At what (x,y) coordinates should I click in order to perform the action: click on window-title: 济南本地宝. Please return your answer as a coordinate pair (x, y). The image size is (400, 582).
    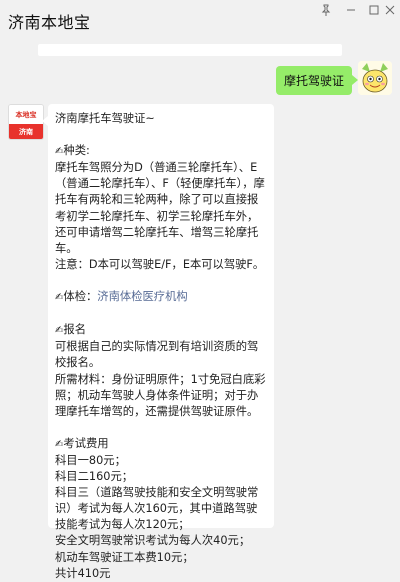
    Looking at the image, I should click on (49, 22).